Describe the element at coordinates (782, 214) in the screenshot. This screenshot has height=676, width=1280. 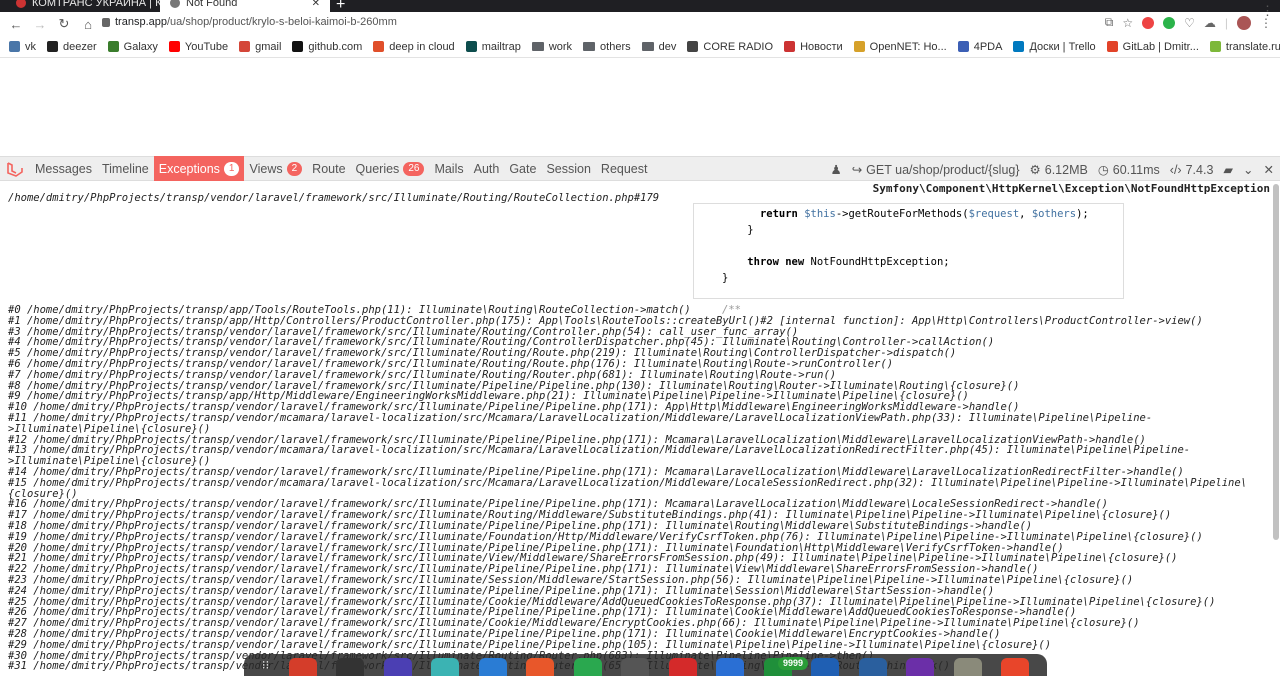
I see `code-keyword: return` at that location.